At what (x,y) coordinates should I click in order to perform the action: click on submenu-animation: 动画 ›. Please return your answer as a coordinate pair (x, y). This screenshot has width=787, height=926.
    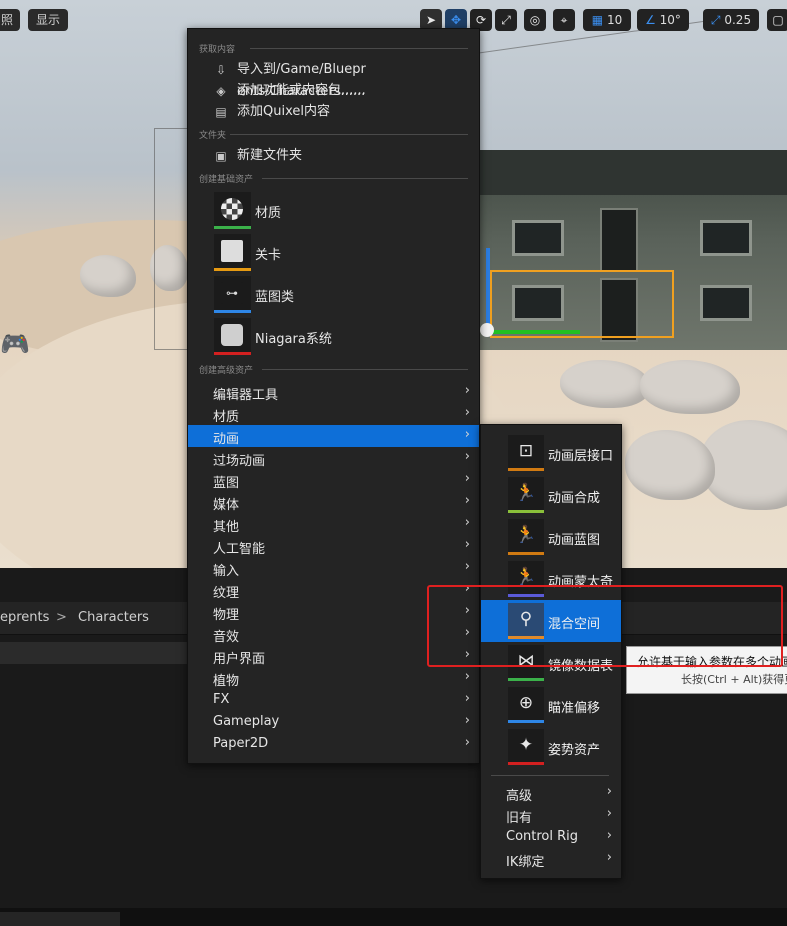
    Looking at the image, I should click on (333, 436).